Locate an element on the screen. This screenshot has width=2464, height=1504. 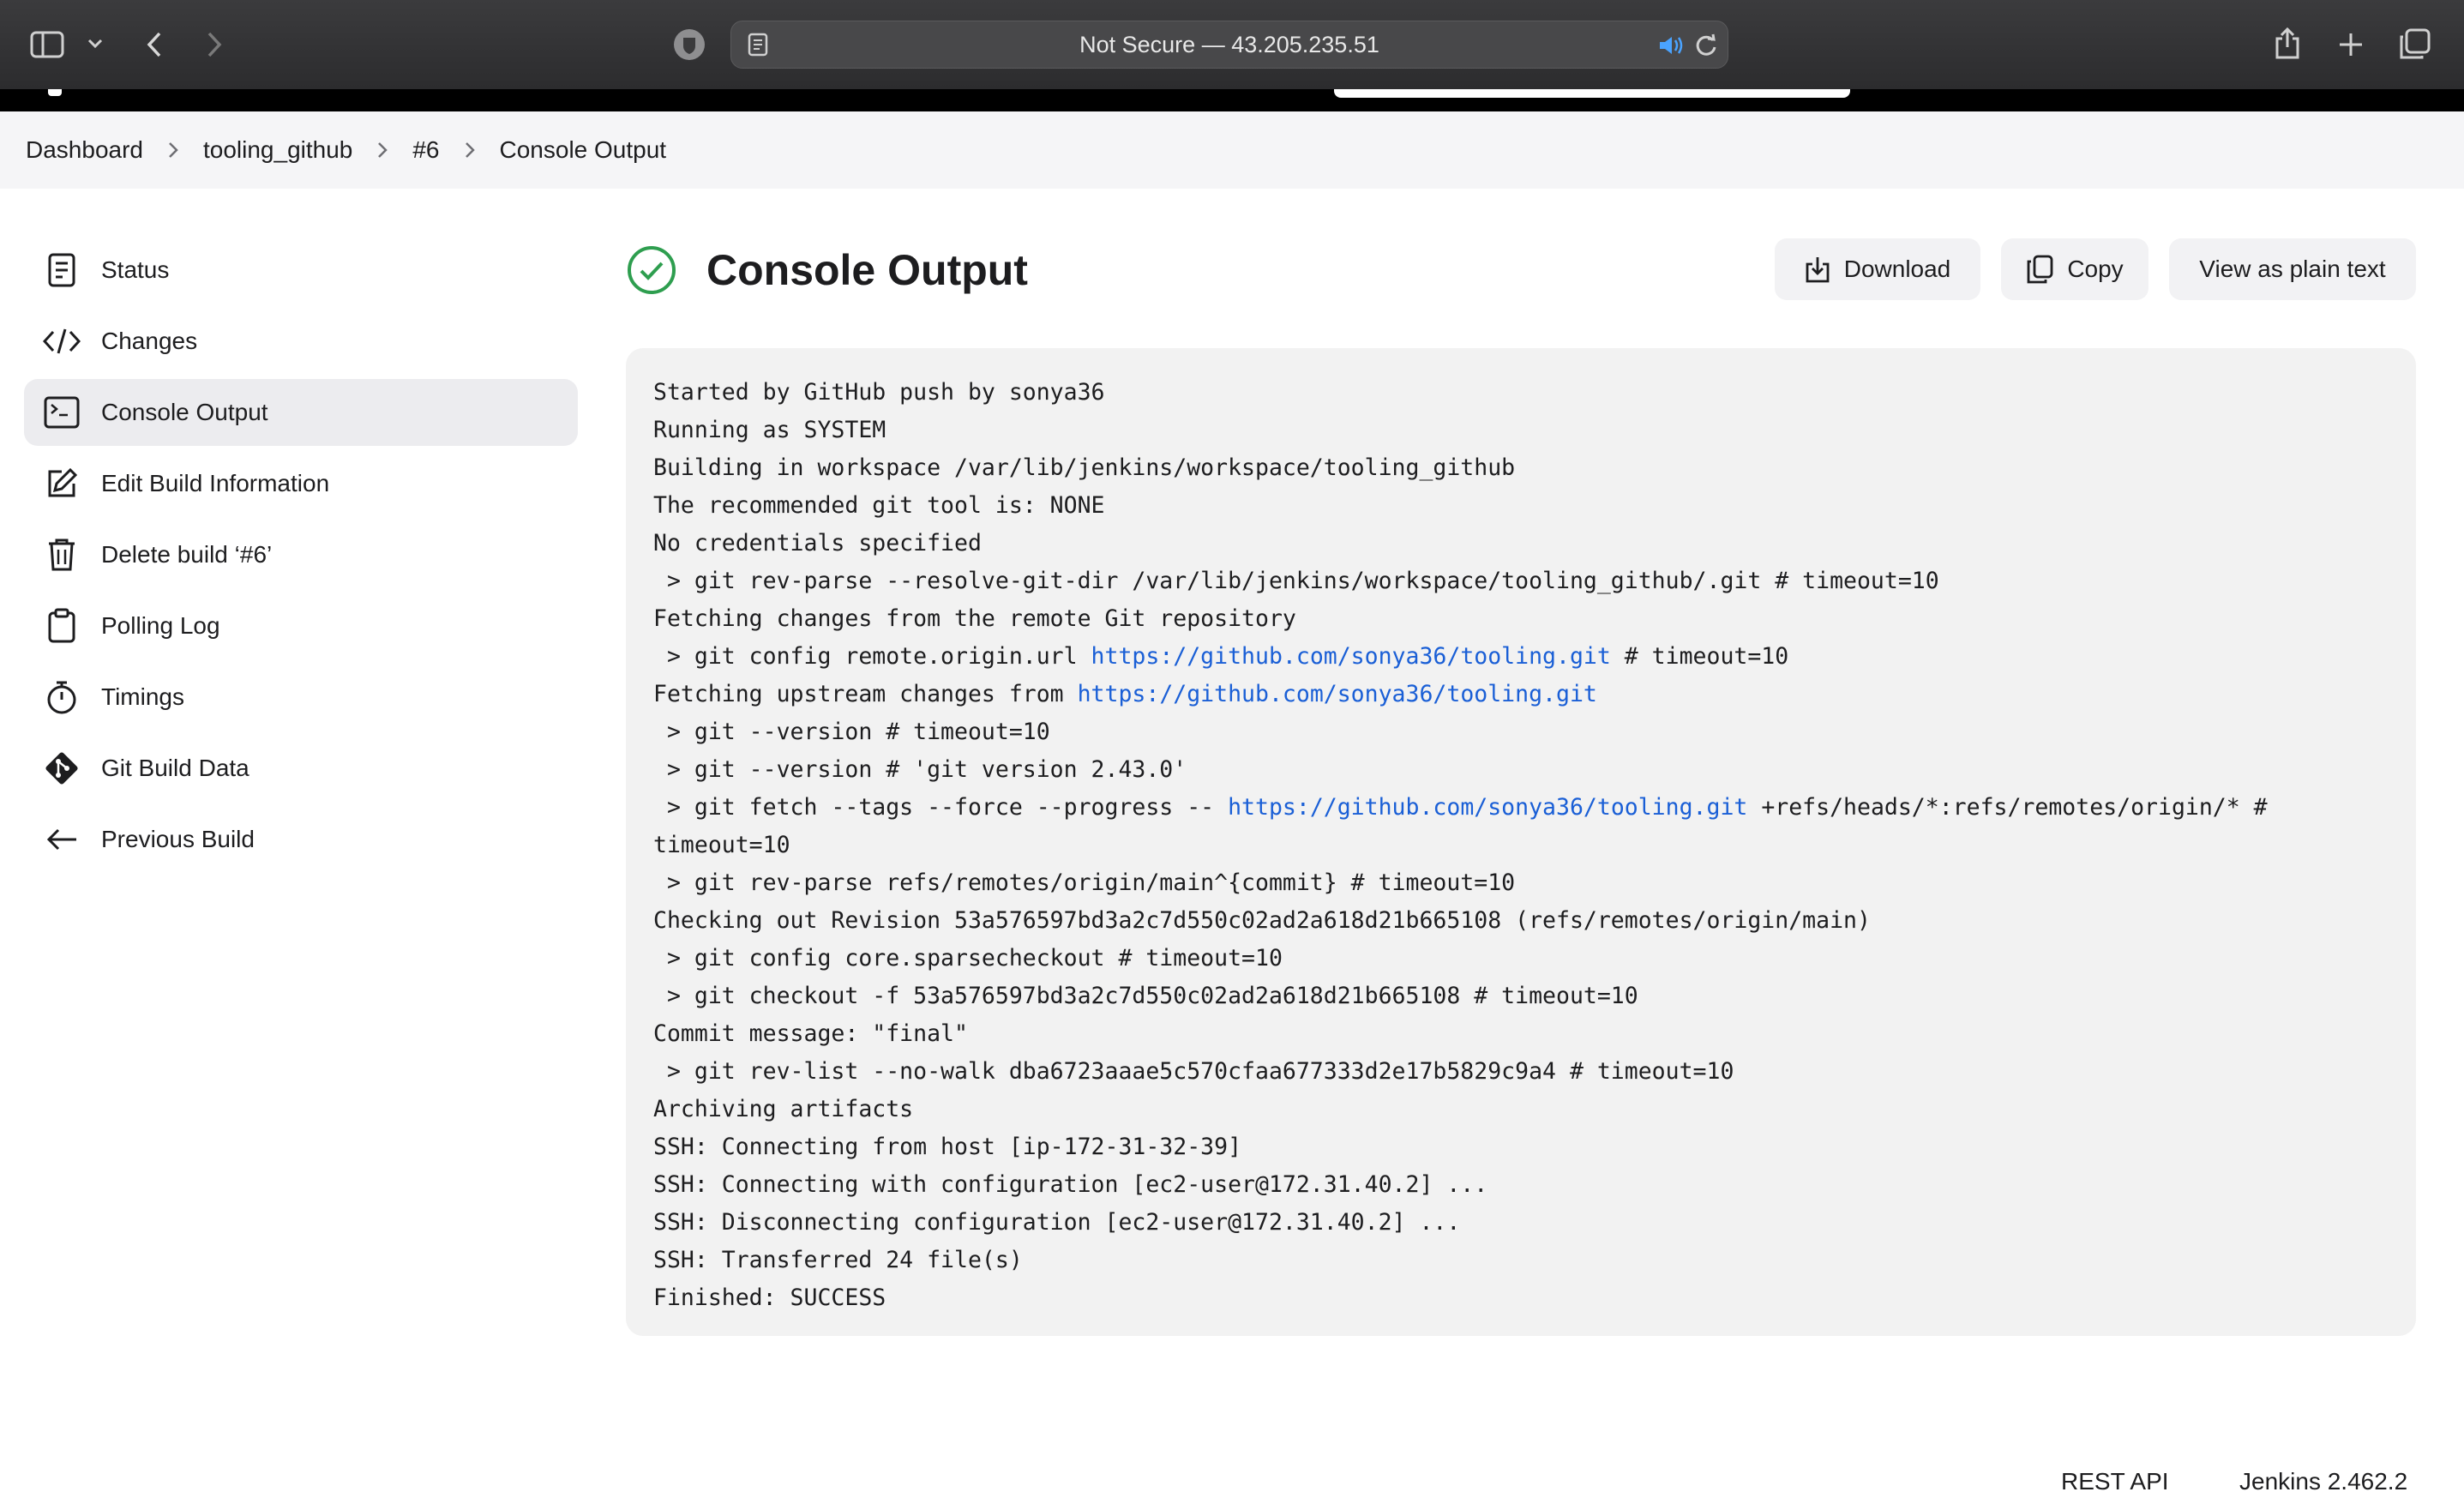
sidebar-item-label: Delete build ‘#6’ is located at coordinates (187, 555).